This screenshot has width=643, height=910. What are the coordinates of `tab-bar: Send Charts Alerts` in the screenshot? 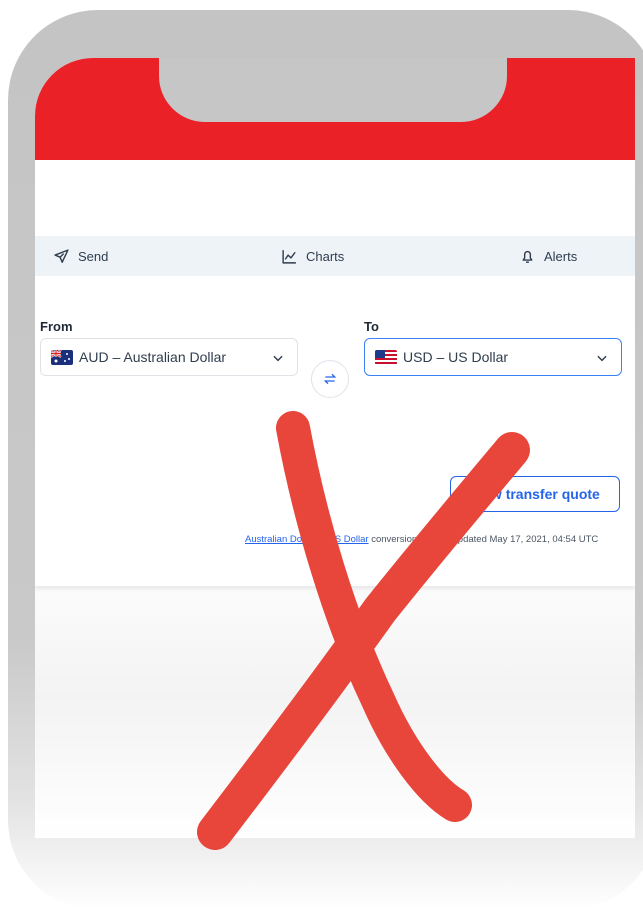 It's located at (335, 256).